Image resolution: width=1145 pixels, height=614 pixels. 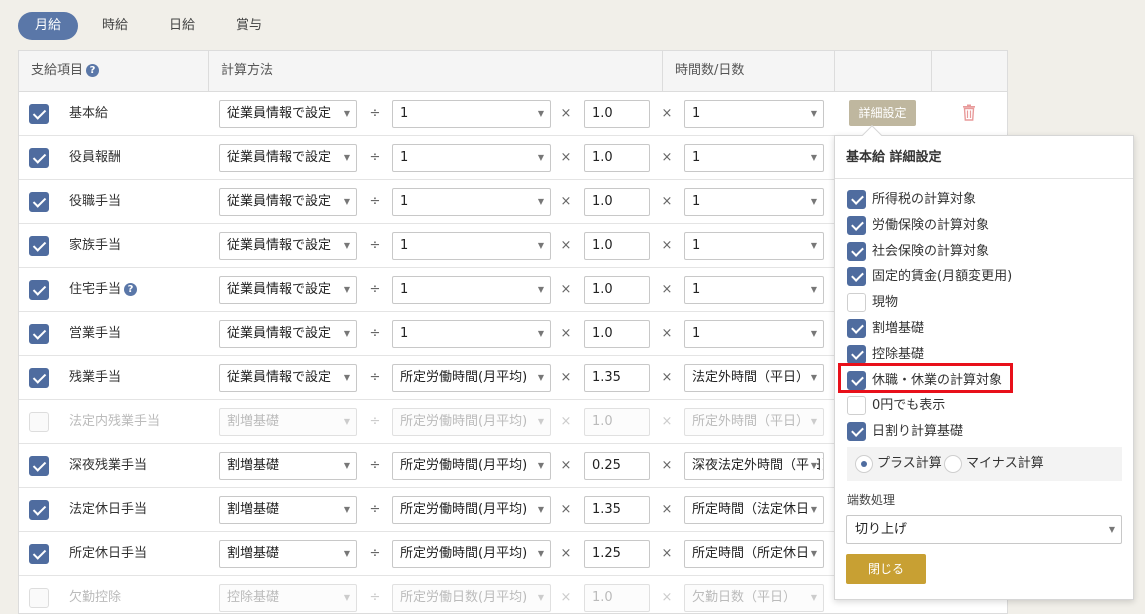 I want to click on hours-select: 所定時間（法定休日）, so click(x=754, y=510).